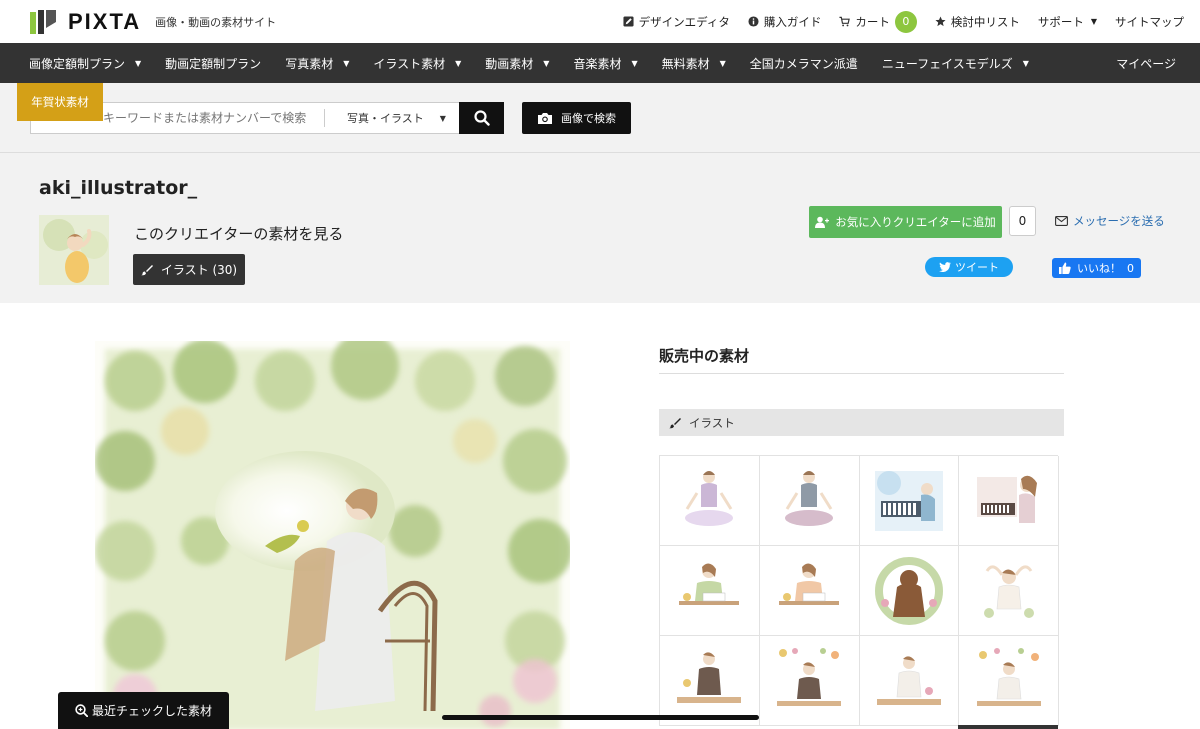 The width and height of the screenshot is (1200, 729). I want to click on section-title: 販売中の素材, so click(704, 356).